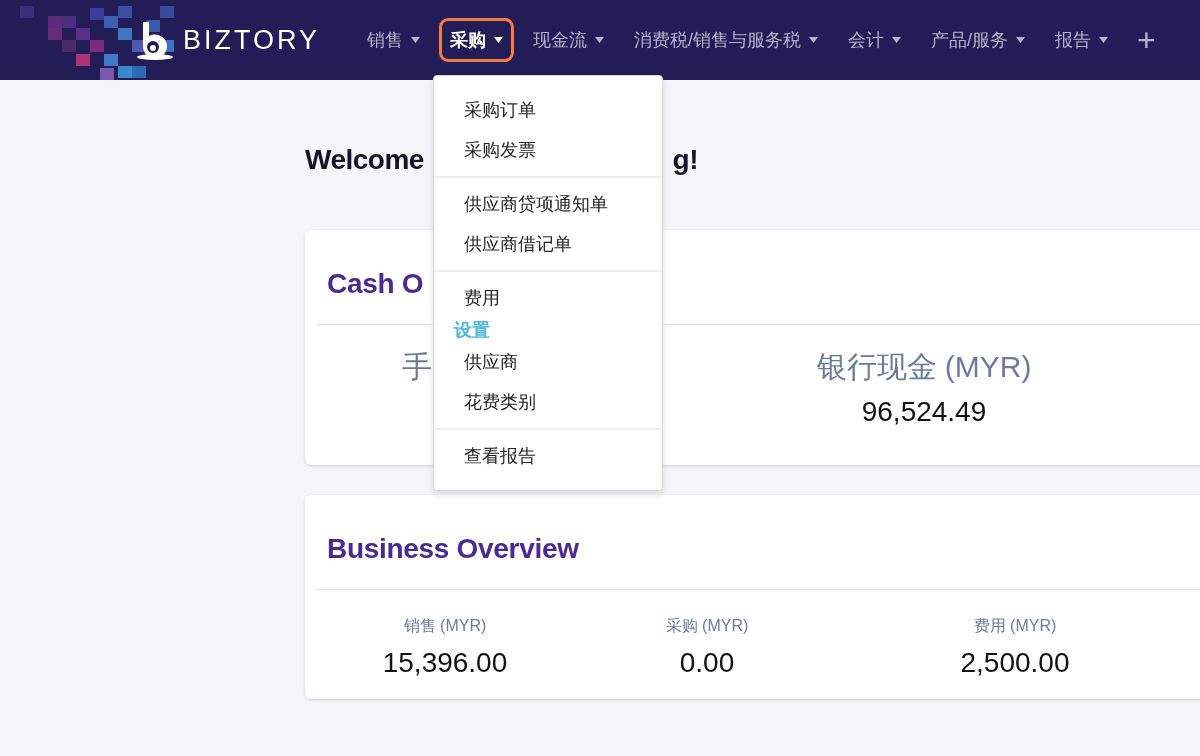 Image resolution: width=1200 pixels, height=756 pixels. Describe the element at coordinates (453, 549) in the screenshot. I see `card-title: Business Overview` at that location.